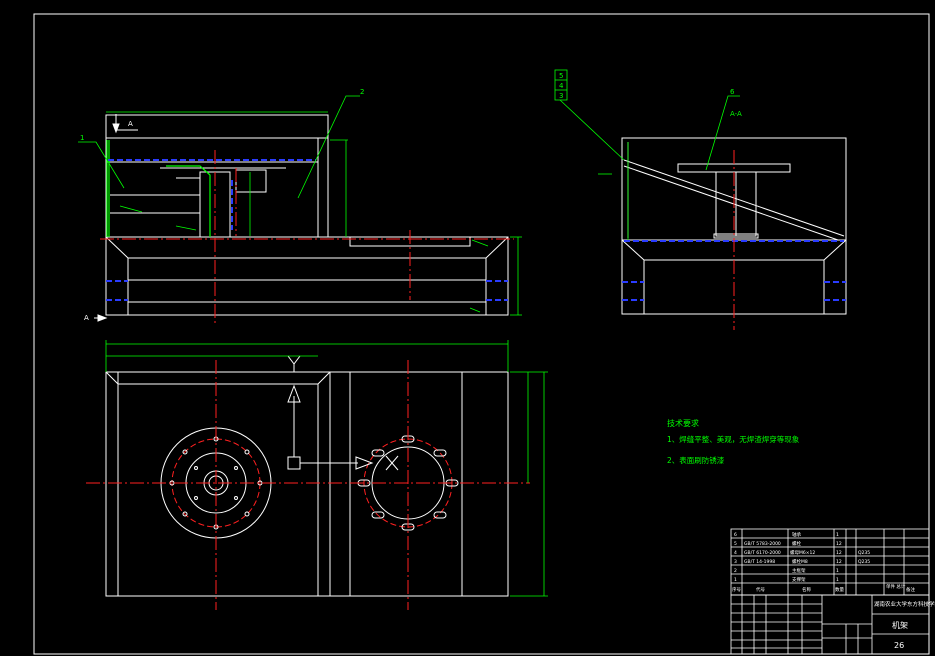 Image resolution: width=935 pixels, height=656 pixels. Describe the element at coordinates (732, 92) in the screenshot. I see `balloon-6-label: 6` at that location.